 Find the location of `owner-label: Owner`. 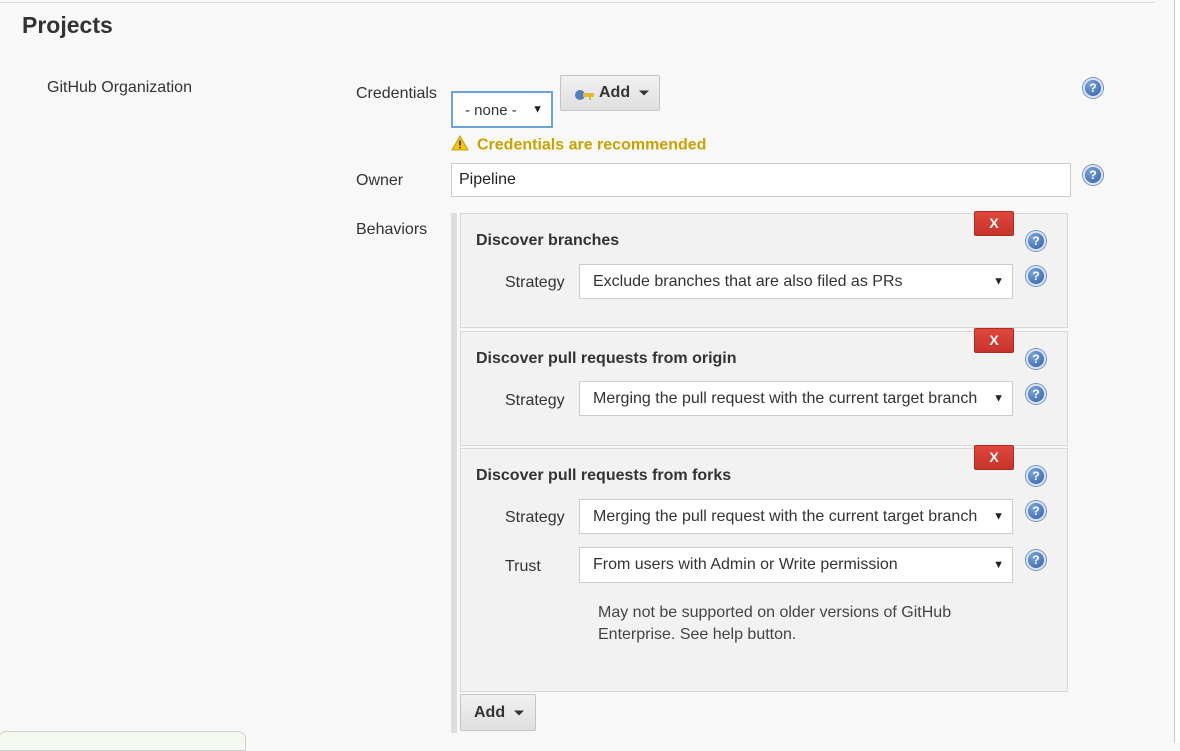

owner-label: Owner is located at coordinates (380, 180).